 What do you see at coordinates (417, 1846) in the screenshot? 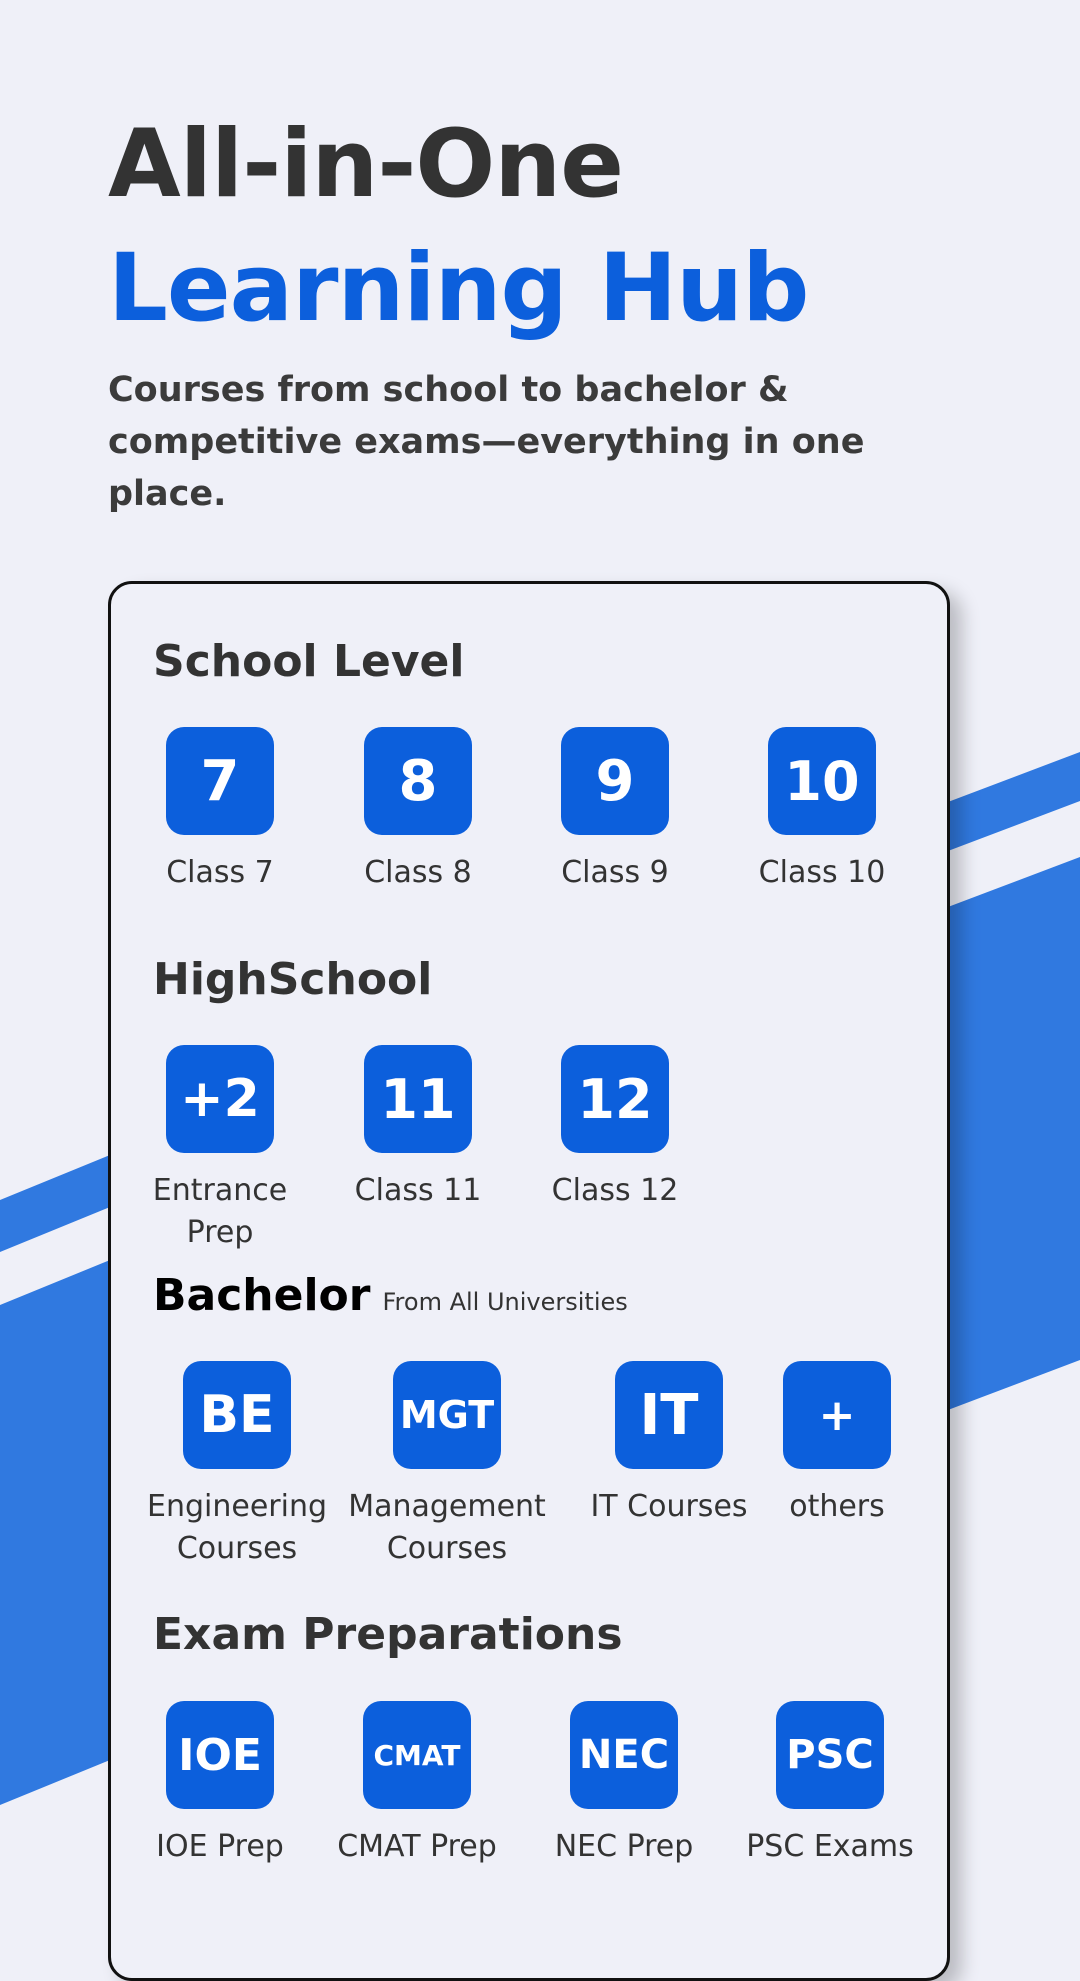
I see `cmat-prep-label: CMAT Prep` at bounding box center [417, 1846].